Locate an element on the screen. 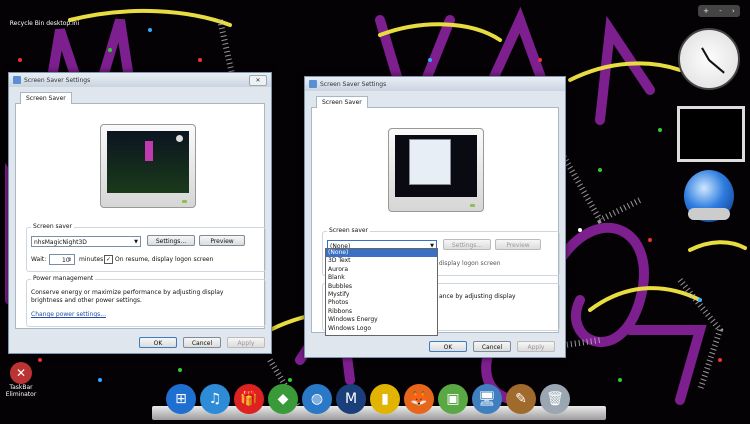 Image resolution: width=750 pixels, height=424 pixels. sims-plumbob-icon: ◆ is located at coordinates (283, 399).